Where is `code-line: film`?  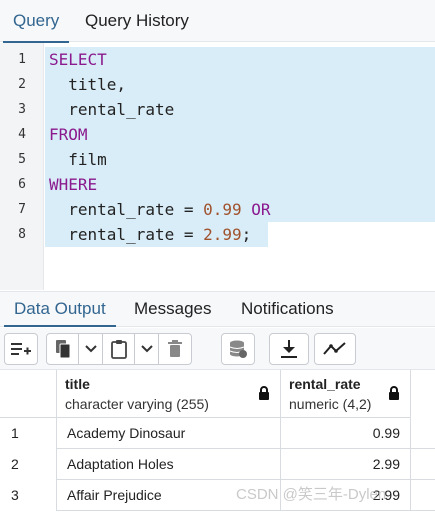 code-line: film is located at coordinates (240, 159).